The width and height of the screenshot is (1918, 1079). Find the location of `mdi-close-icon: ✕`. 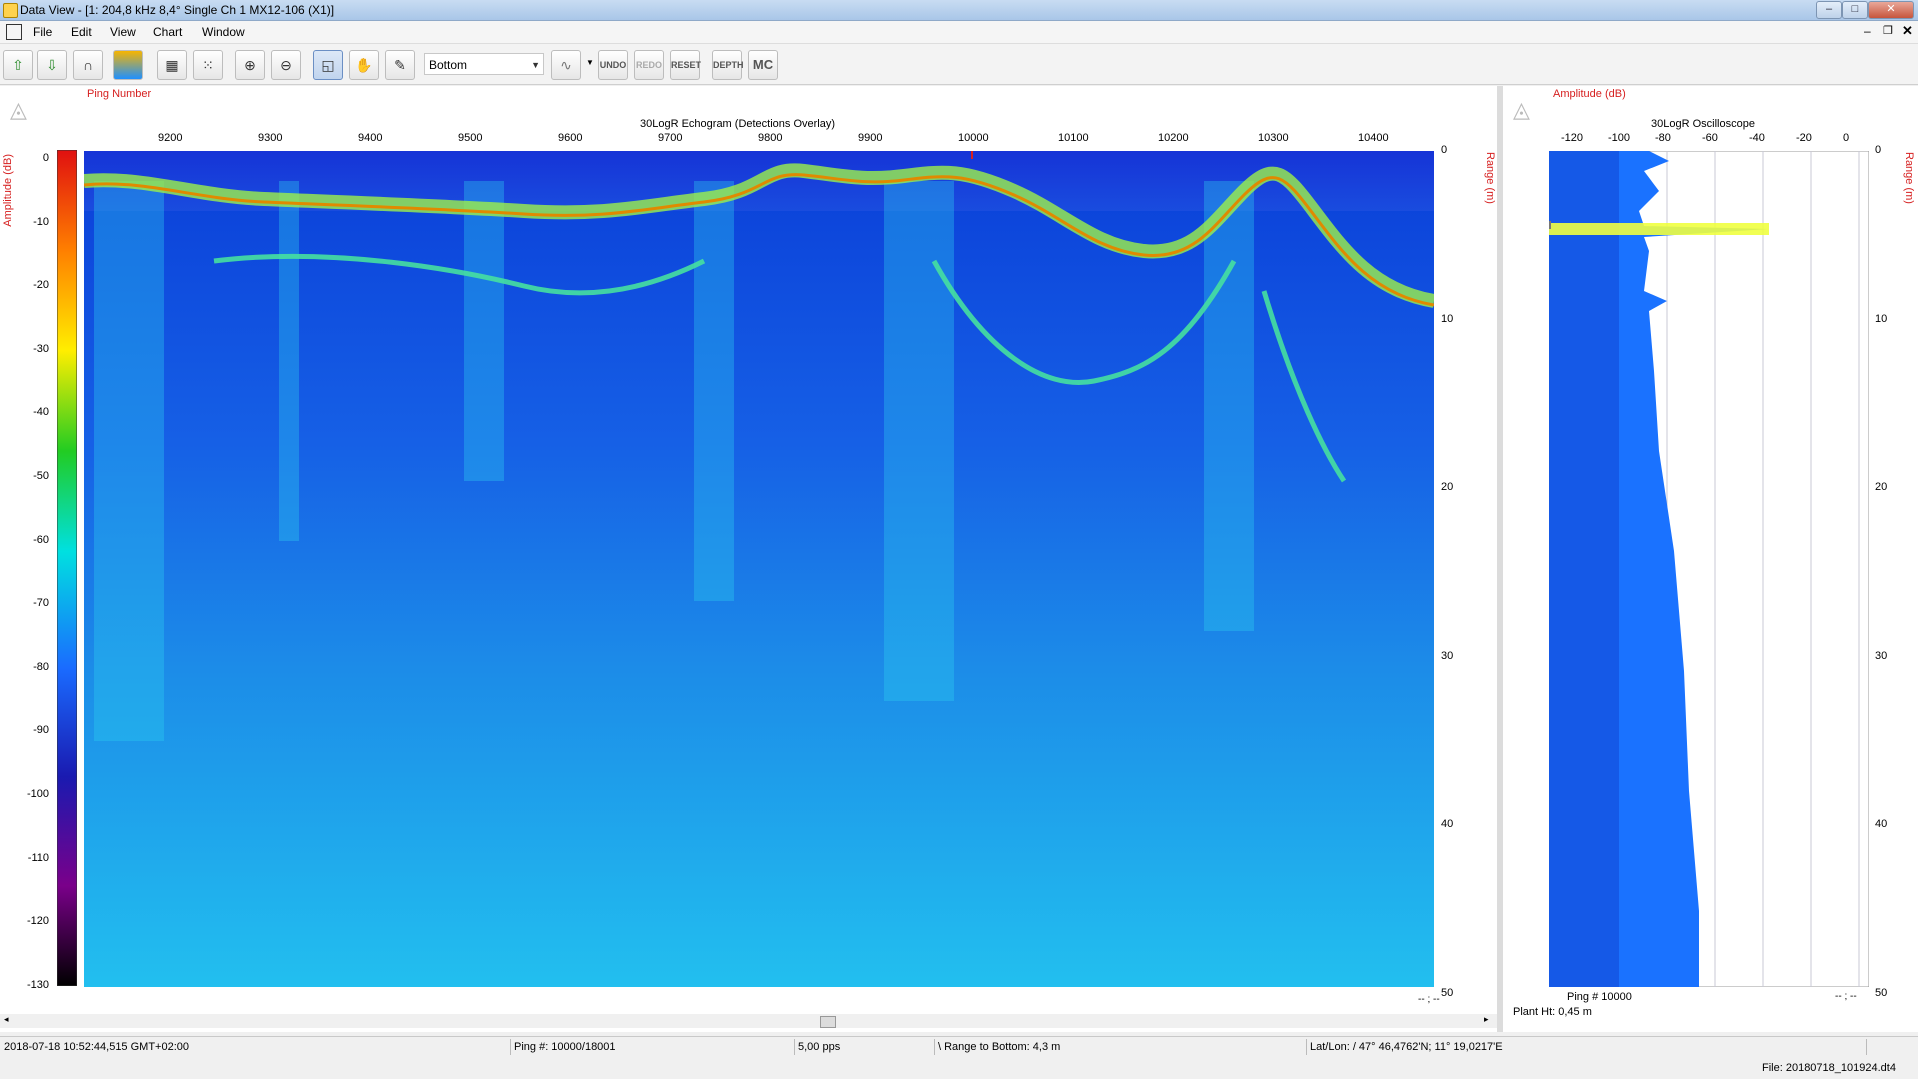

mdi-close-icon: ✕ is located at coordinates (1907, 31).